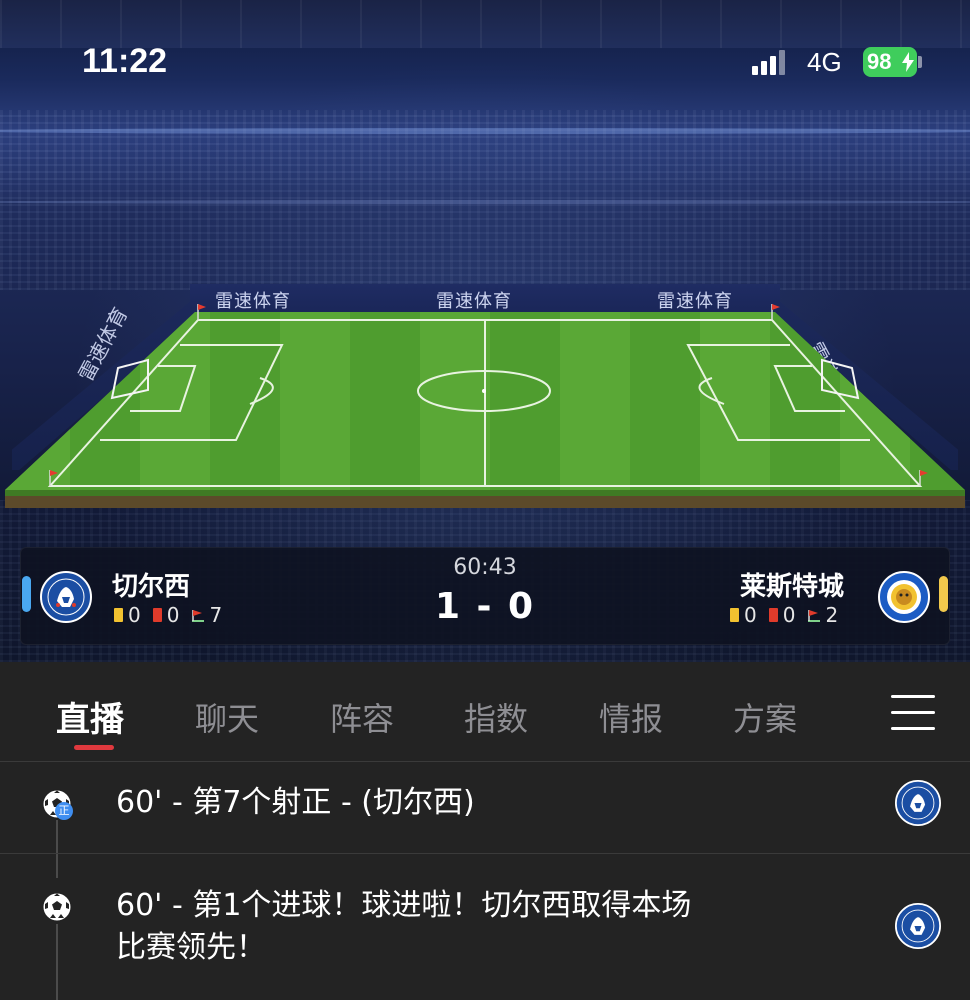 This screenshot has height=1000, width=970. What do you see at coordinates (770, 62) in the screenshot?
I see `cellular-signal-icon` at bounding box center [770, 62].